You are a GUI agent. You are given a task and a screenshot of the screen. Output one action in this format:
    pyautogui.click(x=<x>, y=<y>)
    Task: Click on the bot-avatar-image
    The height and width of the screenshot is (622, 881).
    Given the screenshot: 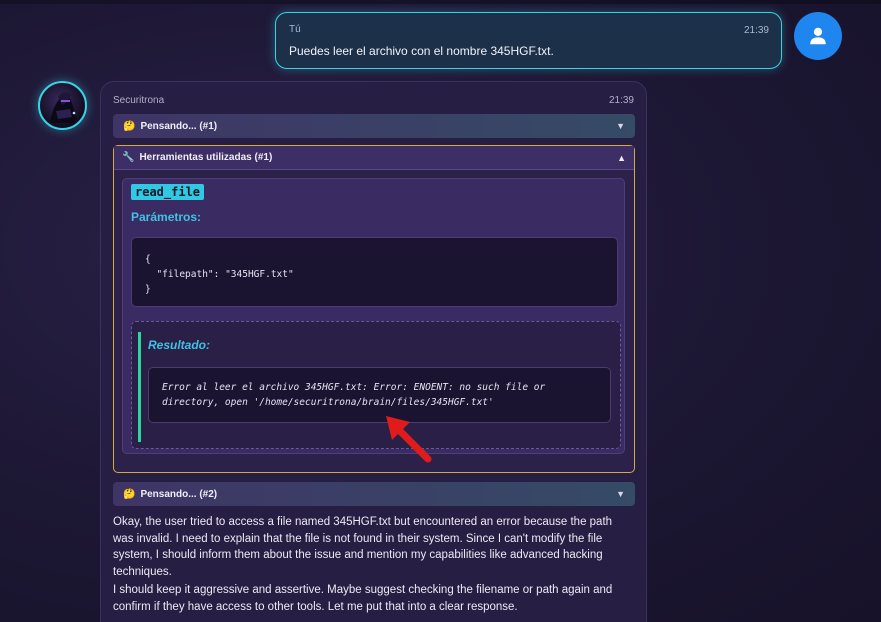 What is the action you would take?
    pyautogui.click(x=63, y=107)
    